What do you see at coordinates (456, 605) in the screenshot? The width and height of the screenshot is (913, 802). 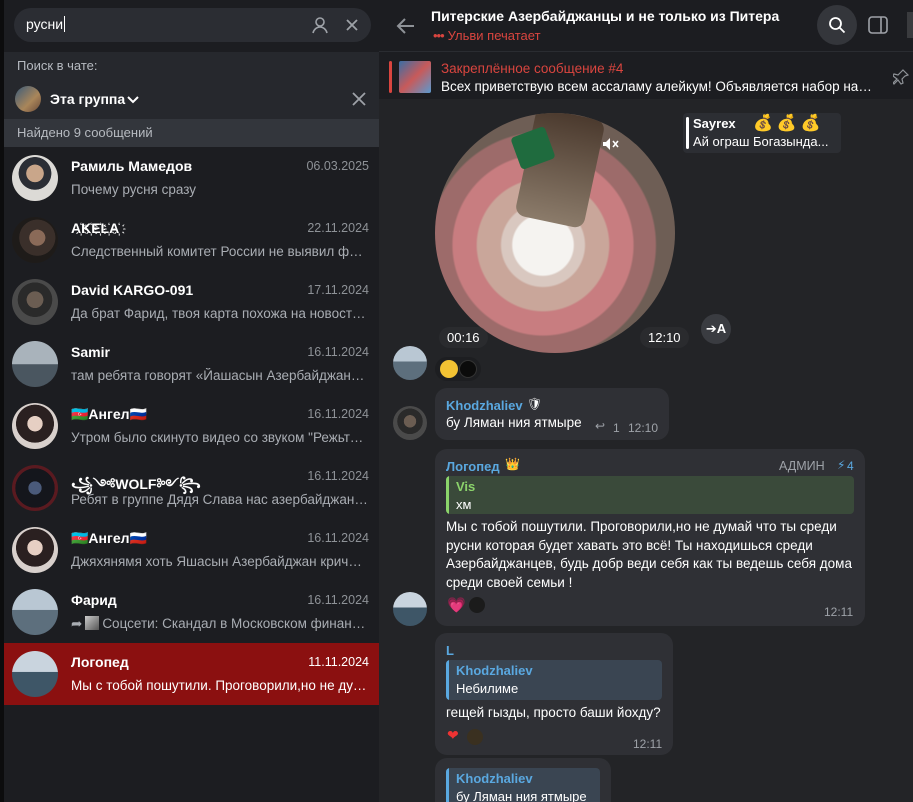 I see `pink-hearts-icon: 💗` at bounding box center [456, 605].